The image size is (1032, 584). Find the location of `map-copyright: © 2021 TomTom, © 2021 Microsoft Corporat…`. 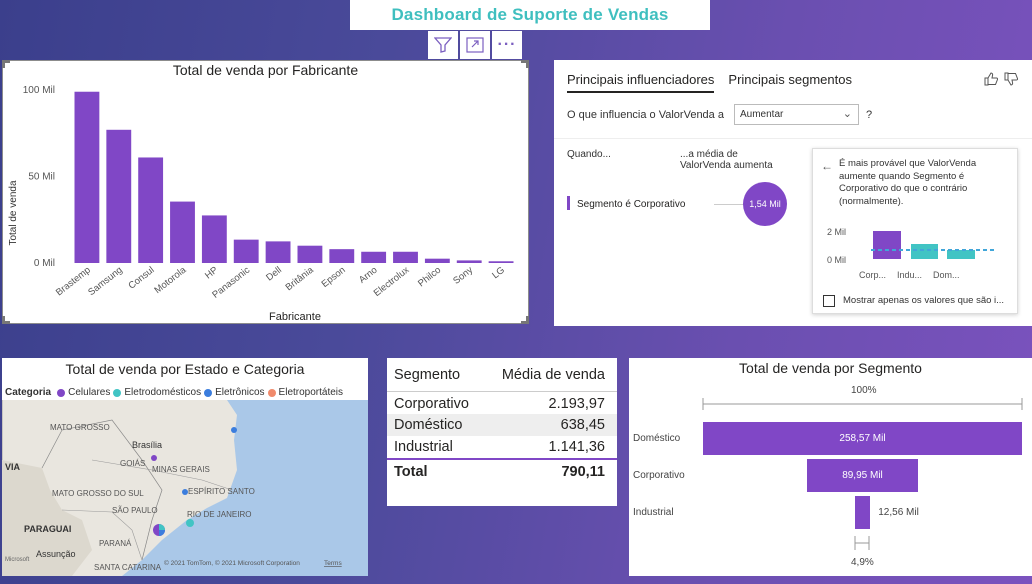

map-copyright: © 2021 TomTom, © 2021 Microsoft Corporat… is located at coordinates (232, 563).